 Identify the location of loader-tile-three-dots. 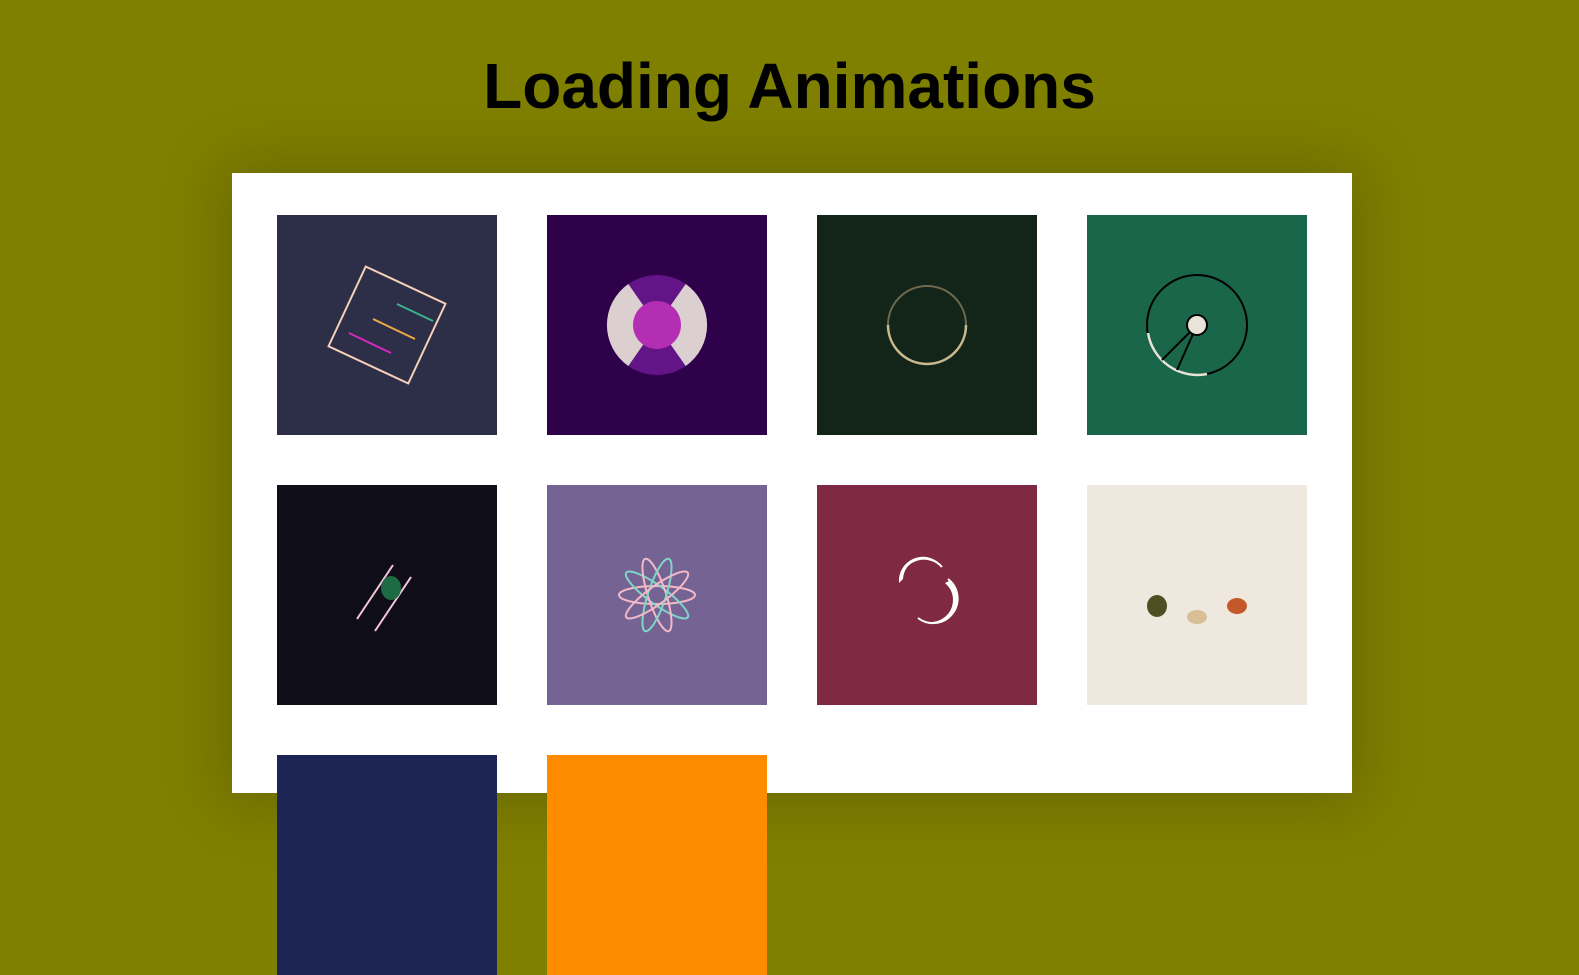
(1197, 595).